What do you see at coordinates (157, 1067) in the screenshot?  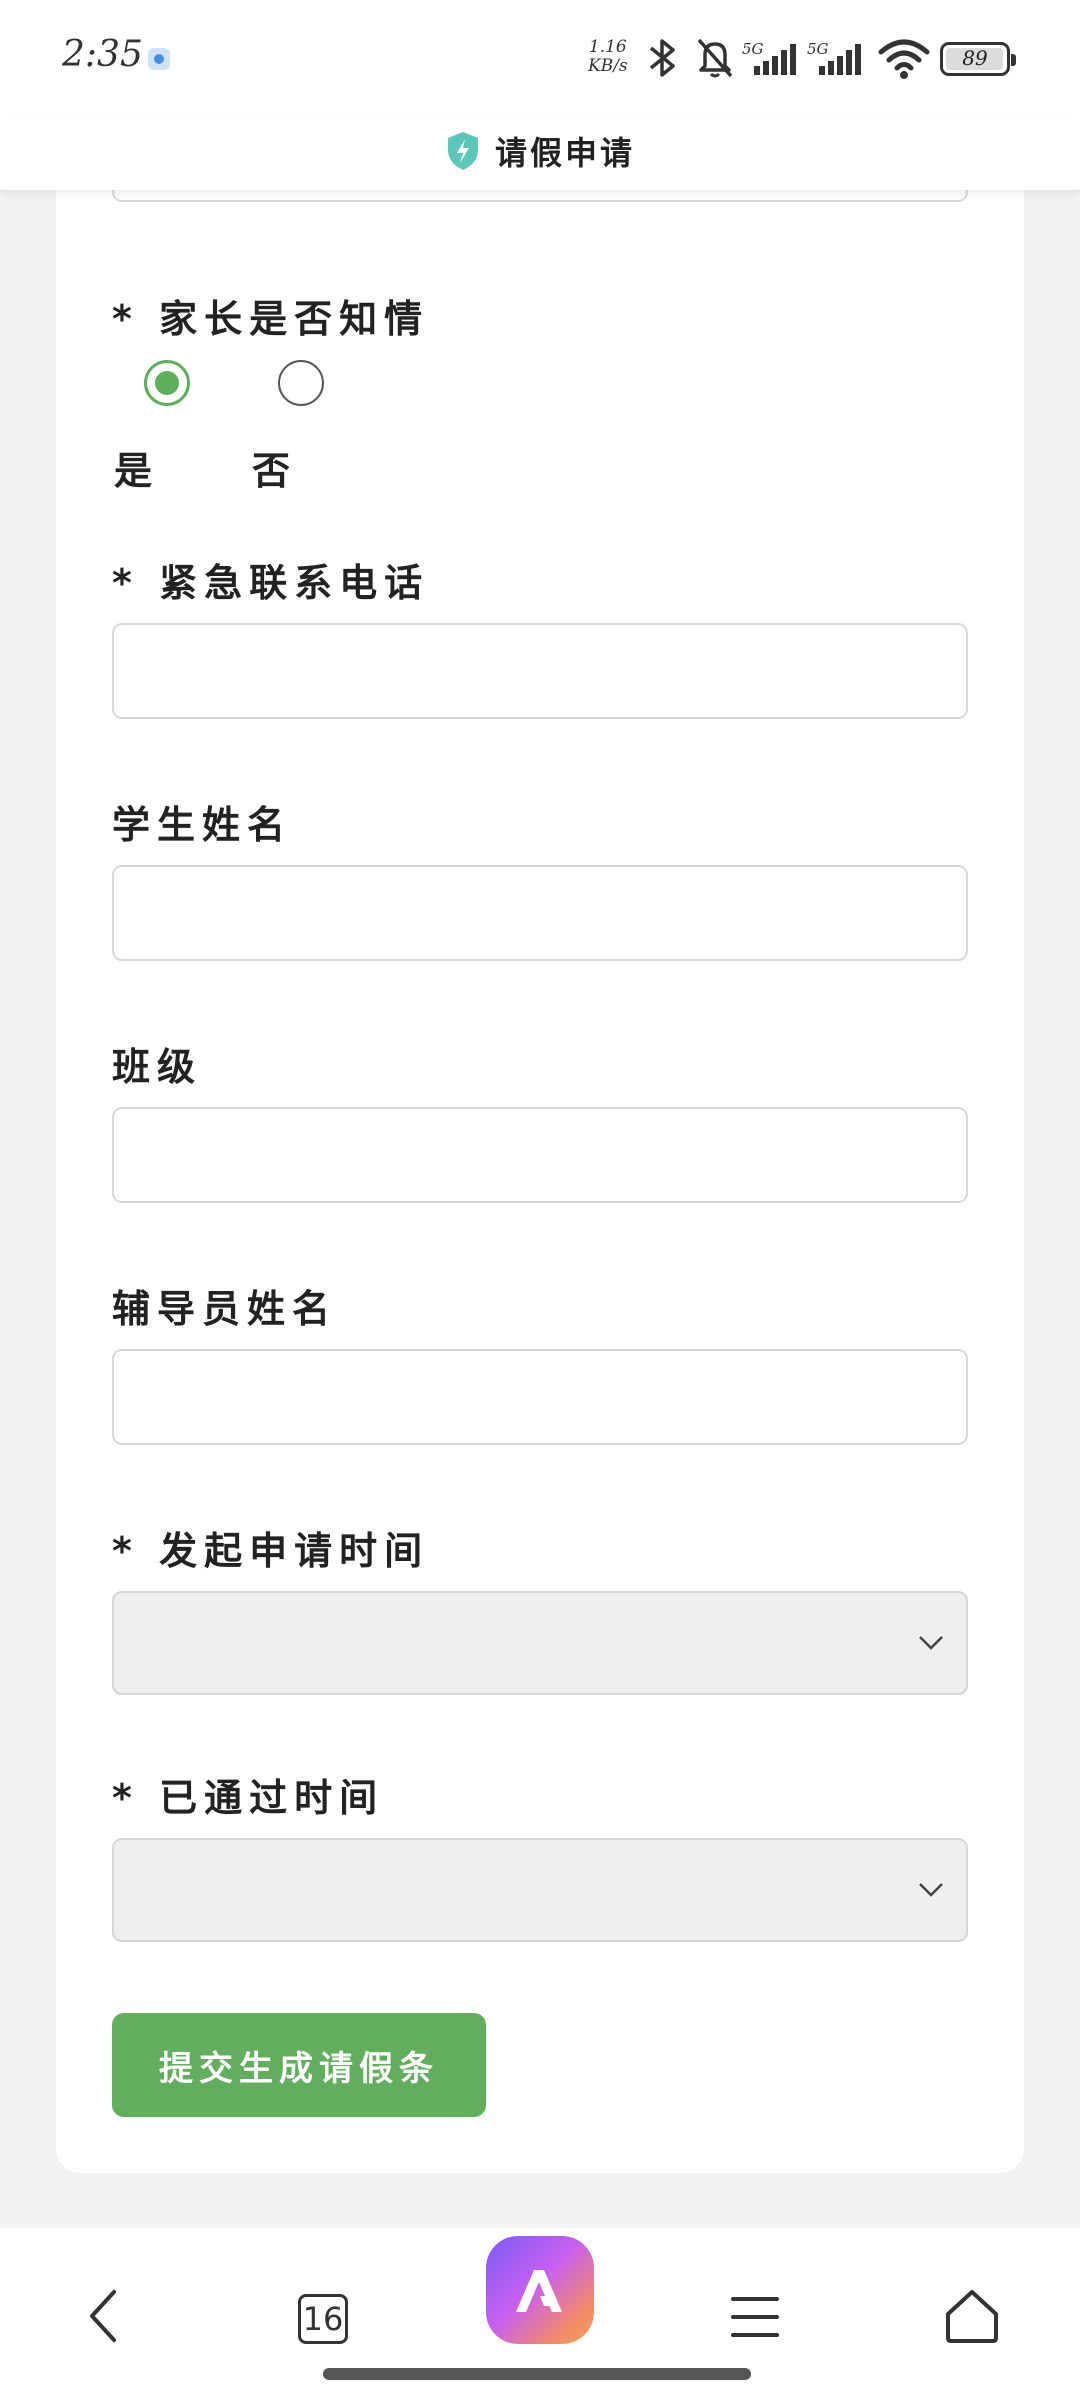 I see `class-label: 班级` at bounding box center [157, 1067].